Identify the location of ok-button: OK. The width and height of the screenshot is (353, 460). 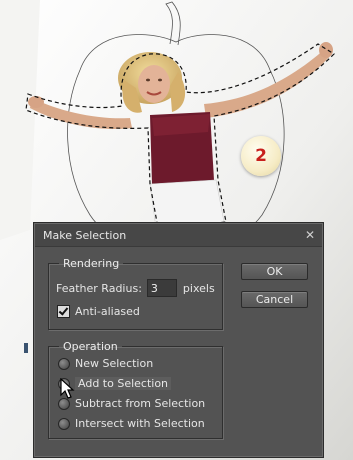
(274, 271).